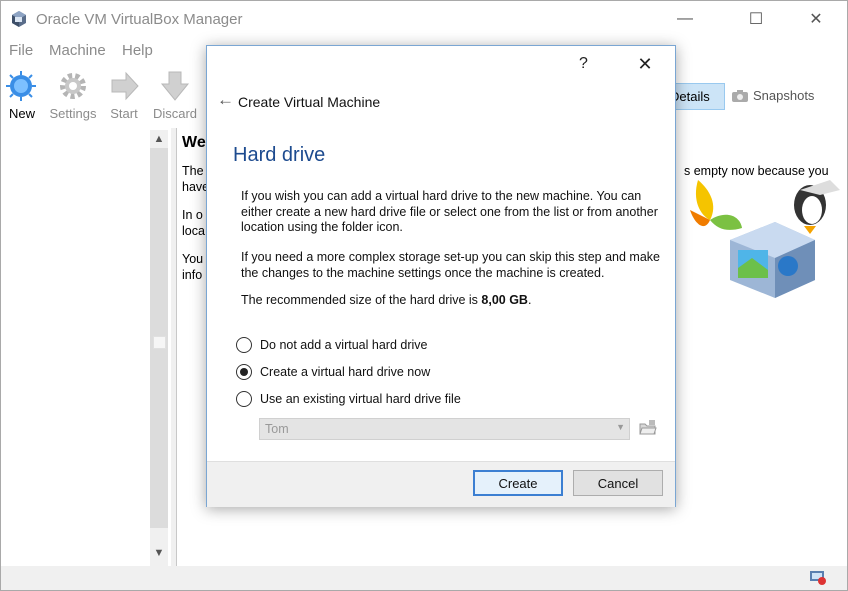  Describe the element at coordinates (279, 155) in the screenshot. I see `page-heading: Hard drive` at that location.